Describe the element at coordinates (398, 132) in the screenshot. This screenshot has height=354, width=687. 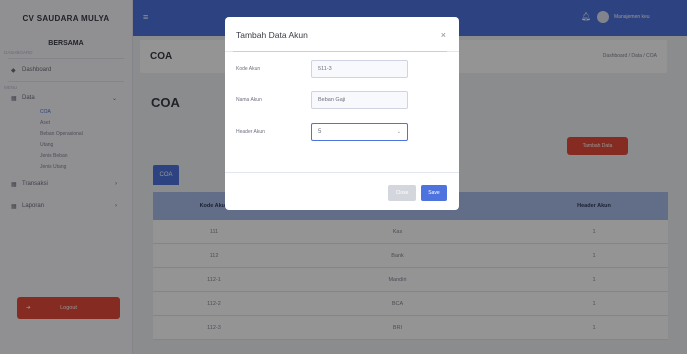
I see `chevron-down-icon: ⌄` at that location.